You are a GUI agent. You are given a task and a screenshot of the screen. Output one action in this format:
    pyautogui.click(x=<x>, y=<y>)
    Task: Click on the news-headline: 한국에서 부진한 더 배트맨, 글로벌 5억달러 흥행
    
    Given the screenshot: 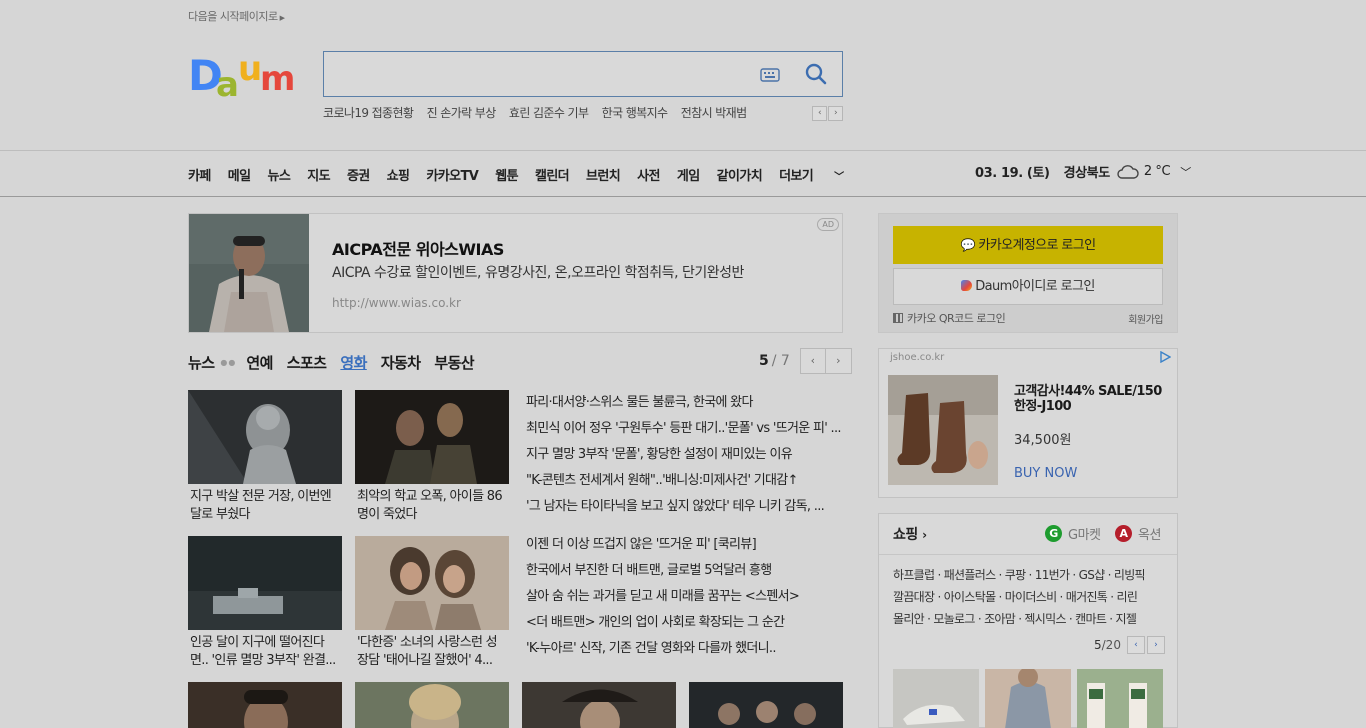 What is the action you would take?
    pyautogui.click(x=685, y=571)
    